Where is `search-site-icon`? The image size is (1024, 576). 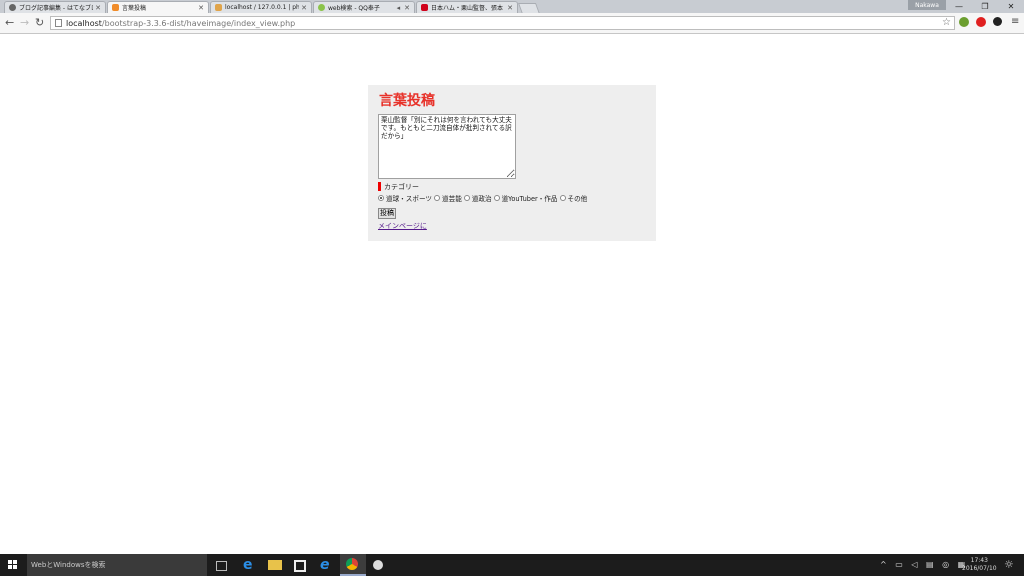 search-site-icon is located at coordinates (321, 7).